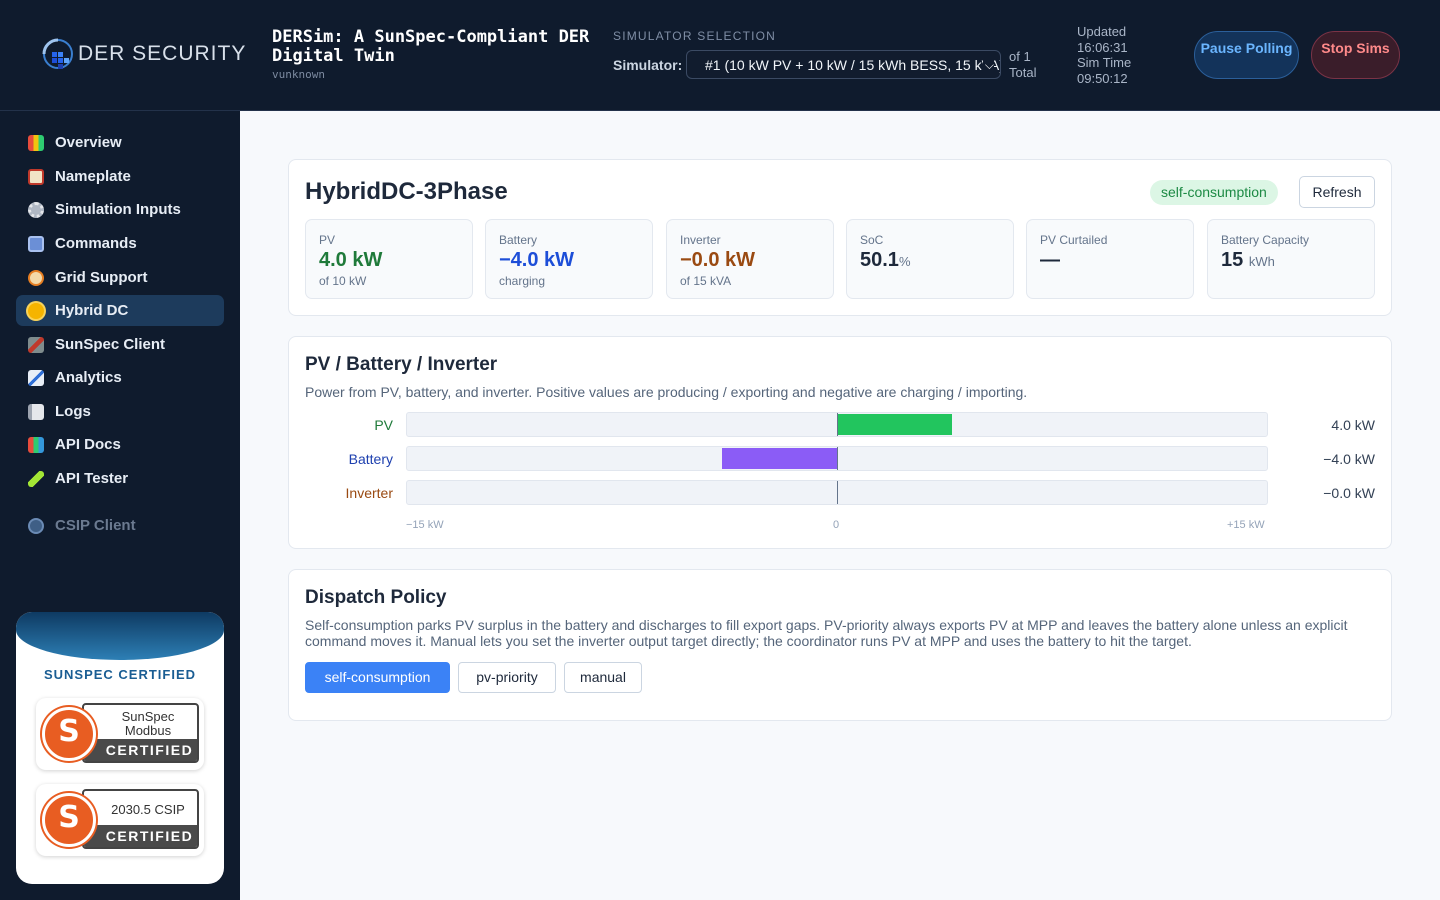 The width and height of the screenshot is (1440, 900). Describe the element at coordinates (507, 677) in the screenshot. I see `policy-pv-priority-button: pv-priority` at that location.